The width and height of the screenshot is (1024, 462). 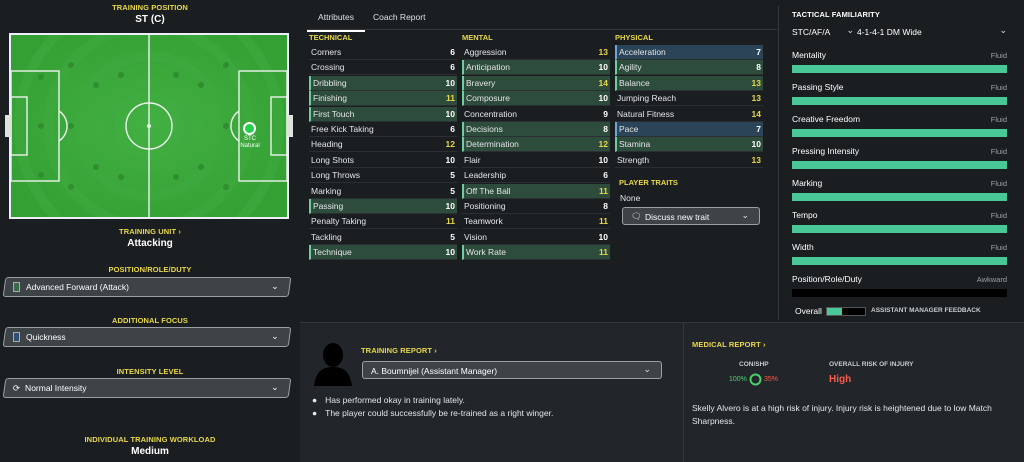 I want to click on discuss-trait-label: Discuss new trait, so click(x=677, y=217).